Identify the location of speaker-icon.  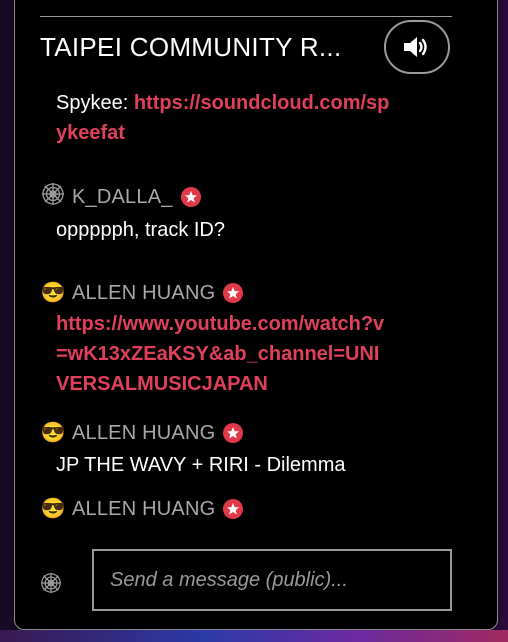
(415, 47).